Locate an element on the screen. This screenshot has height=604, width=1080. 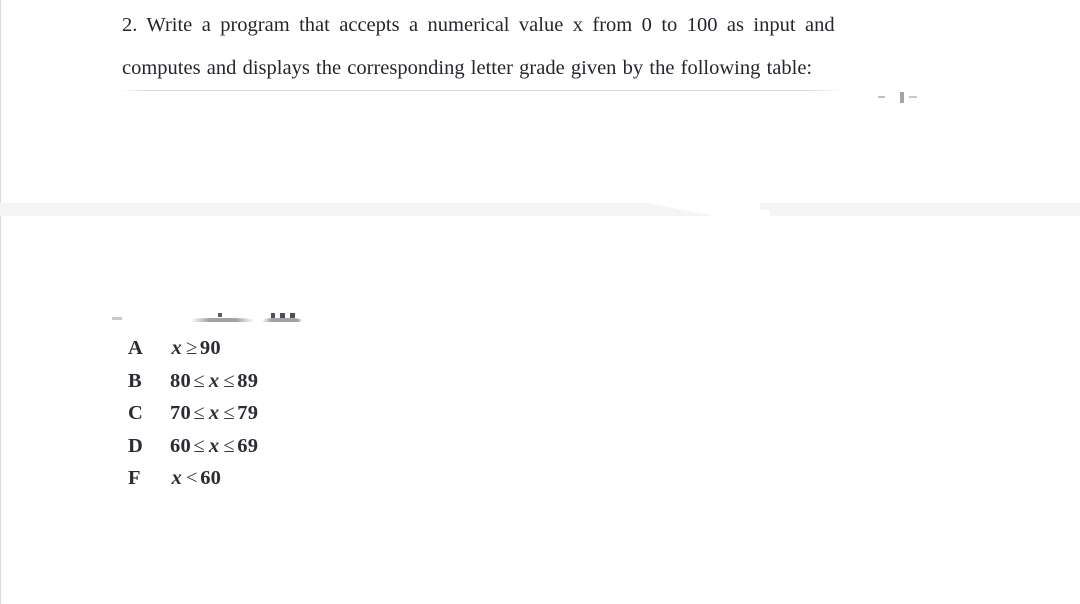
grade-range: 70 ≤ x ≤79 is located at coordinates (214, 418).